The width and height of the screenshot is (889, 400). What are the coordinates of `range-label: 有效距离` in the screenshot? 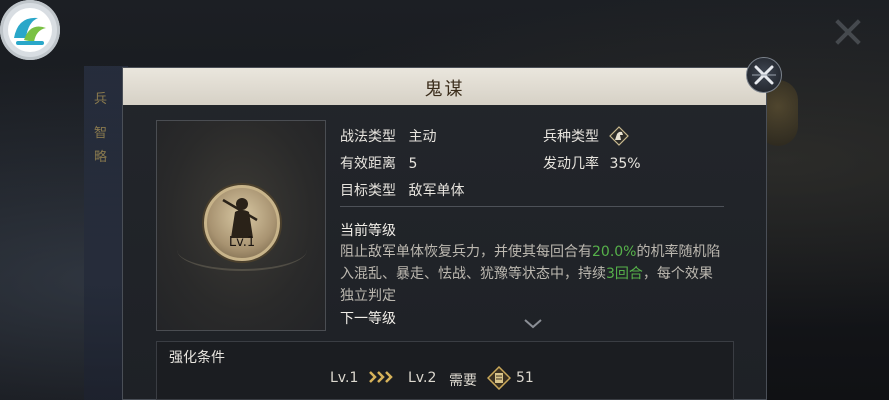 It's located at (368, 164).